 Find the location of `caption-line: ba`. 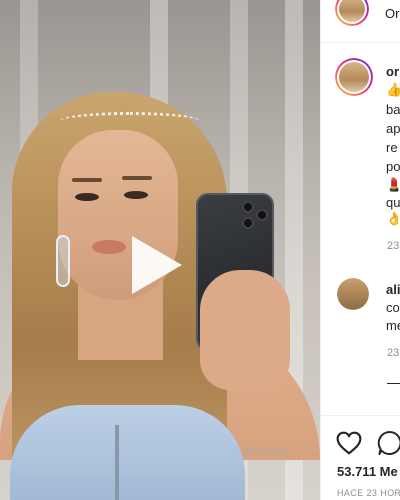

caption-line: ba is located at coordinates (393, 109).